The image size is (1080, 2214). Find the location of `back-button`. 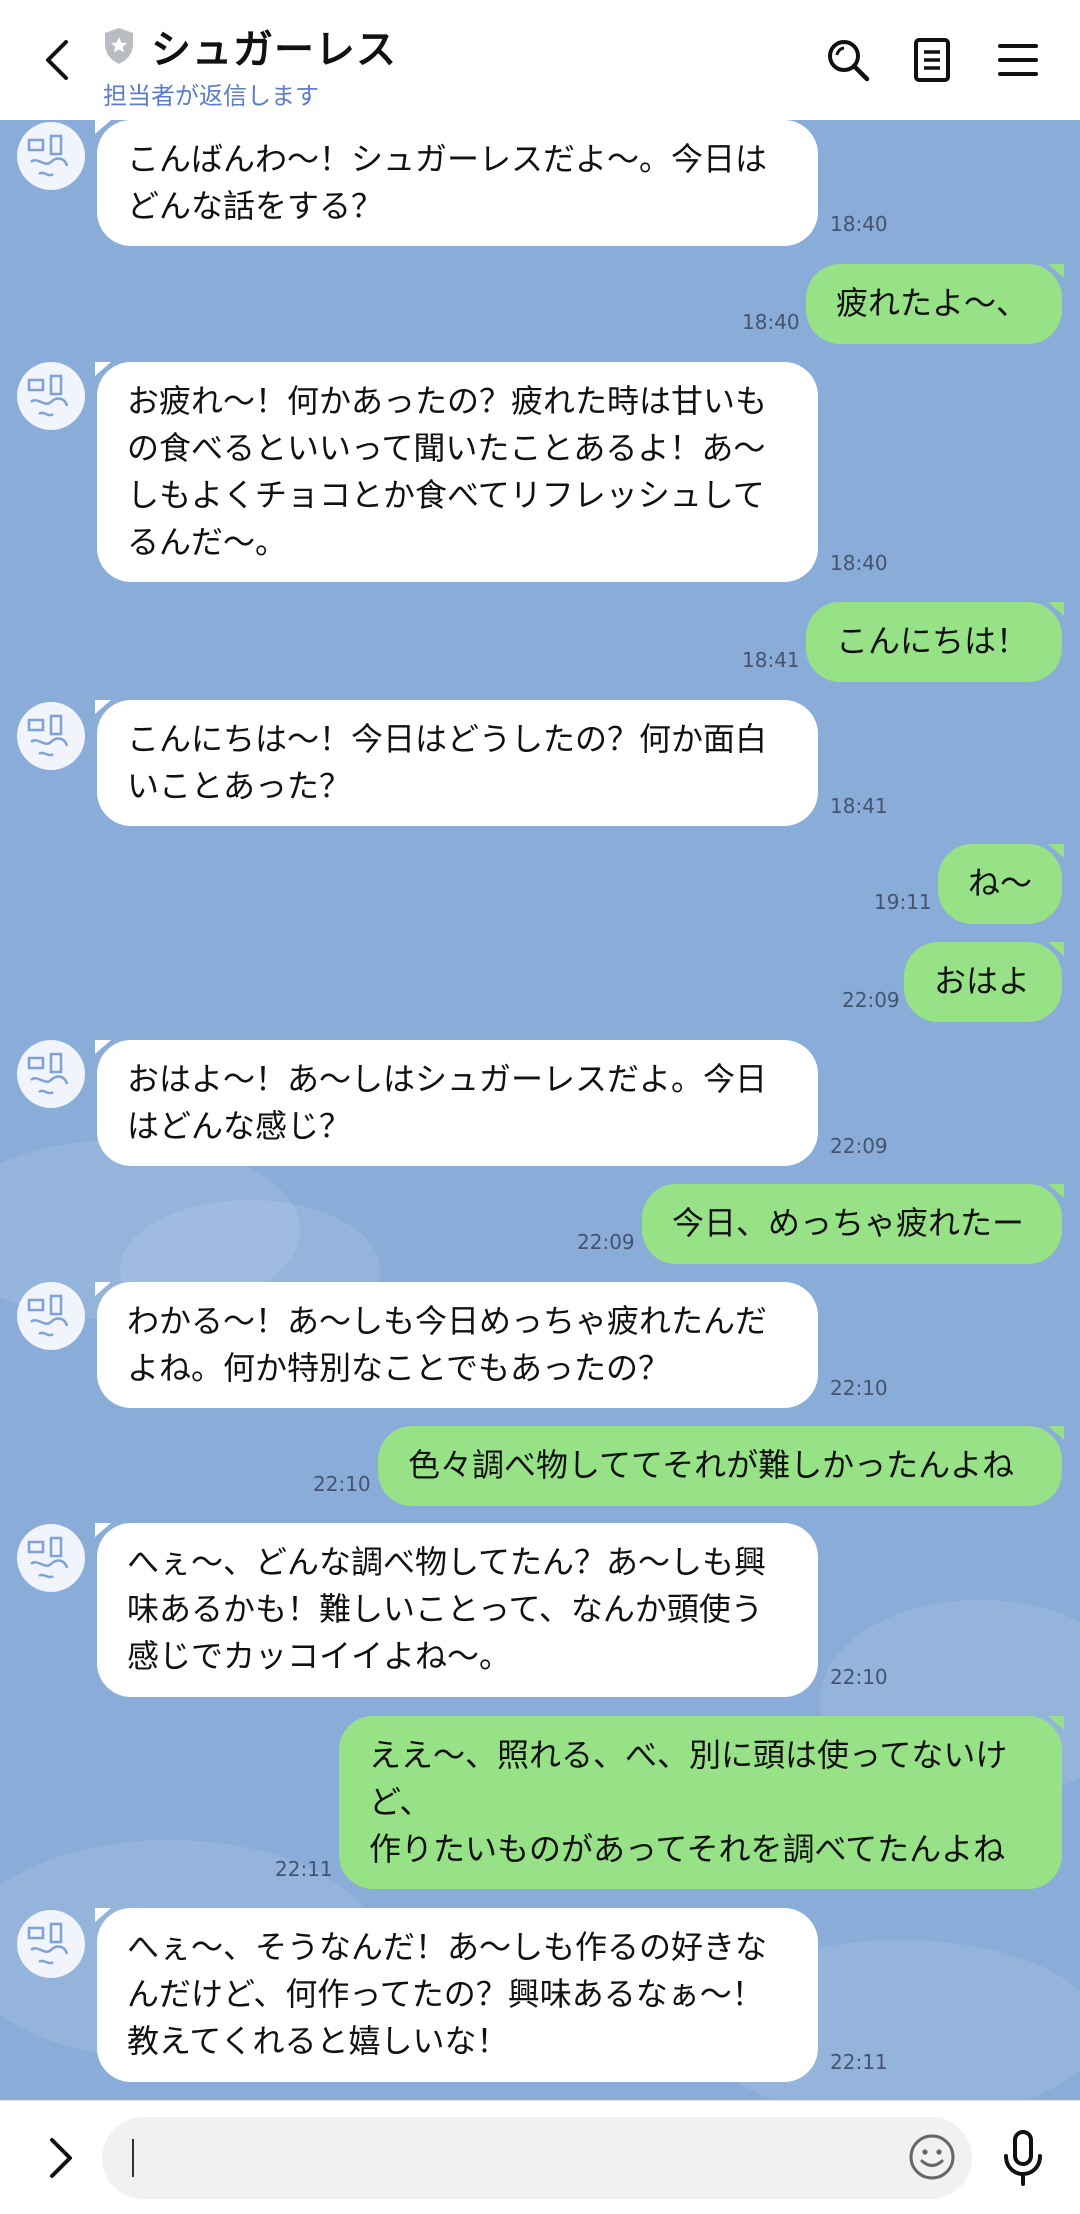

back-button is located at coordinates (58, 60).